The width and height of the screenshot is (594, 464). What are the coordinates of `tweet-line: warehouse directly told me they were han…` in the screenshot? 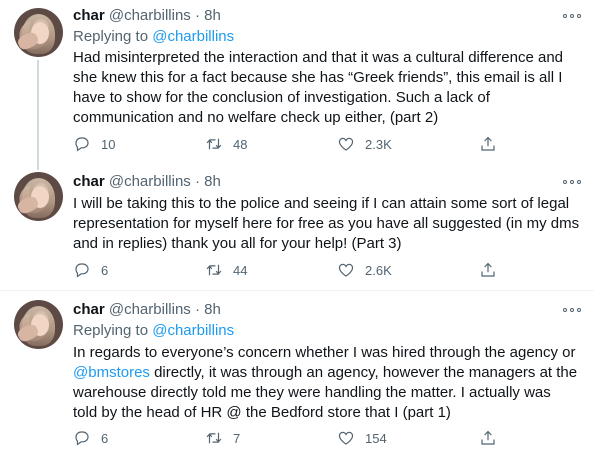 It's located at (312, 392).